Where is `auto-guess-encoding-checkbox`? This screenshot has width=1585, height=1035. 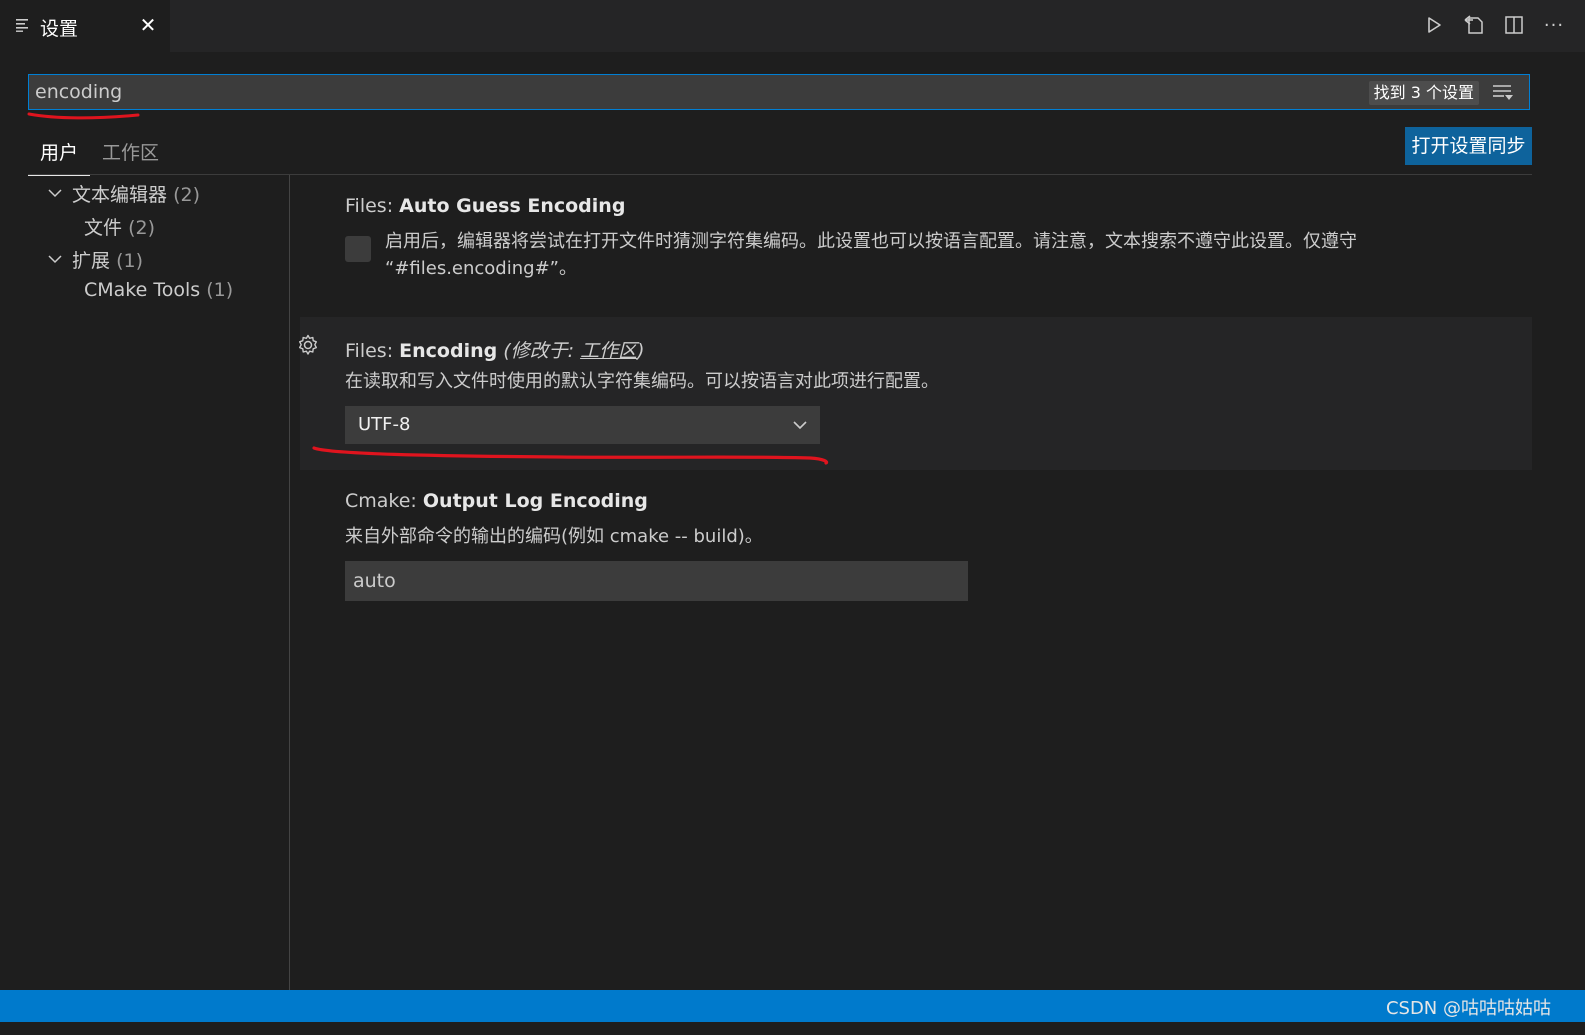 auto-guess-encoding-checkbox is located at coordinates (358, 249).